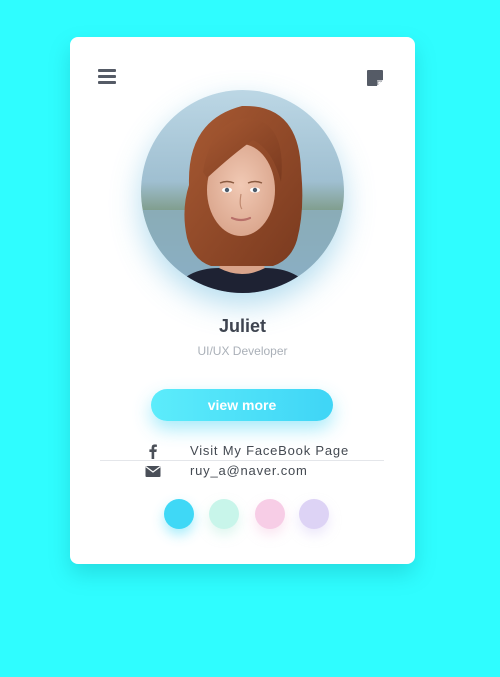 This screenshot has width=500, height=677. Describe the element at coordinates (179, 514) in the screenshot. I see `color-dot-cyan` at that location.